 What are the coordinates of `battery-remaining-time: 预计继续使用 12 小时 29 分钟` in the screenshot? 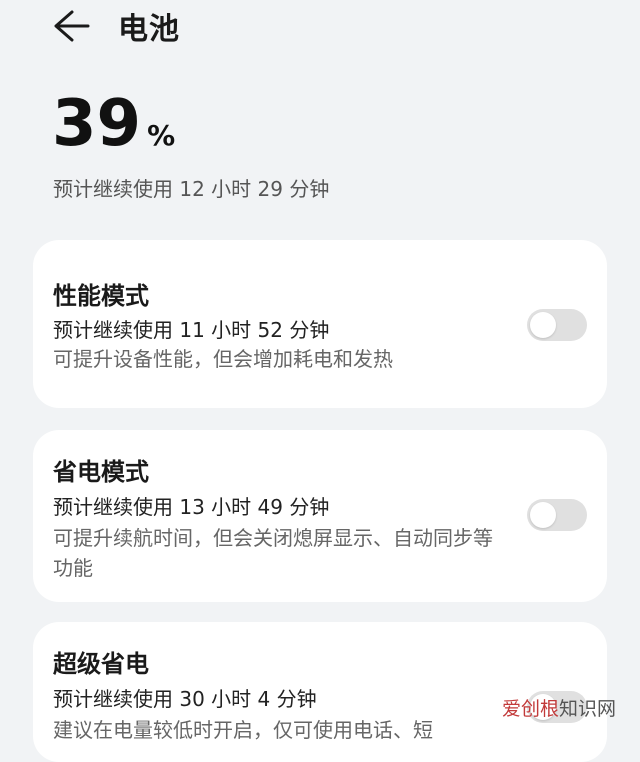 It's located at (191, 189).